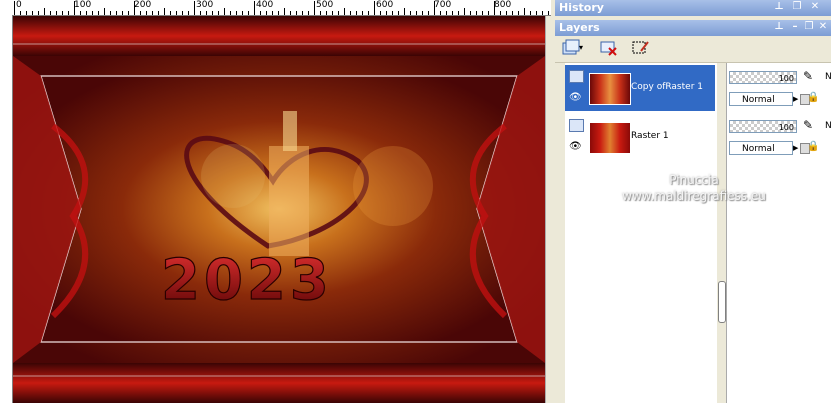 The width and height of the screenshot is (831, 403). What do you see at coordinates (640, 88) in the screenshot?
I see `layer-item-copy-of-raster-1: 👁 Copy ofRaster 1` at bounding box center [640, 88].